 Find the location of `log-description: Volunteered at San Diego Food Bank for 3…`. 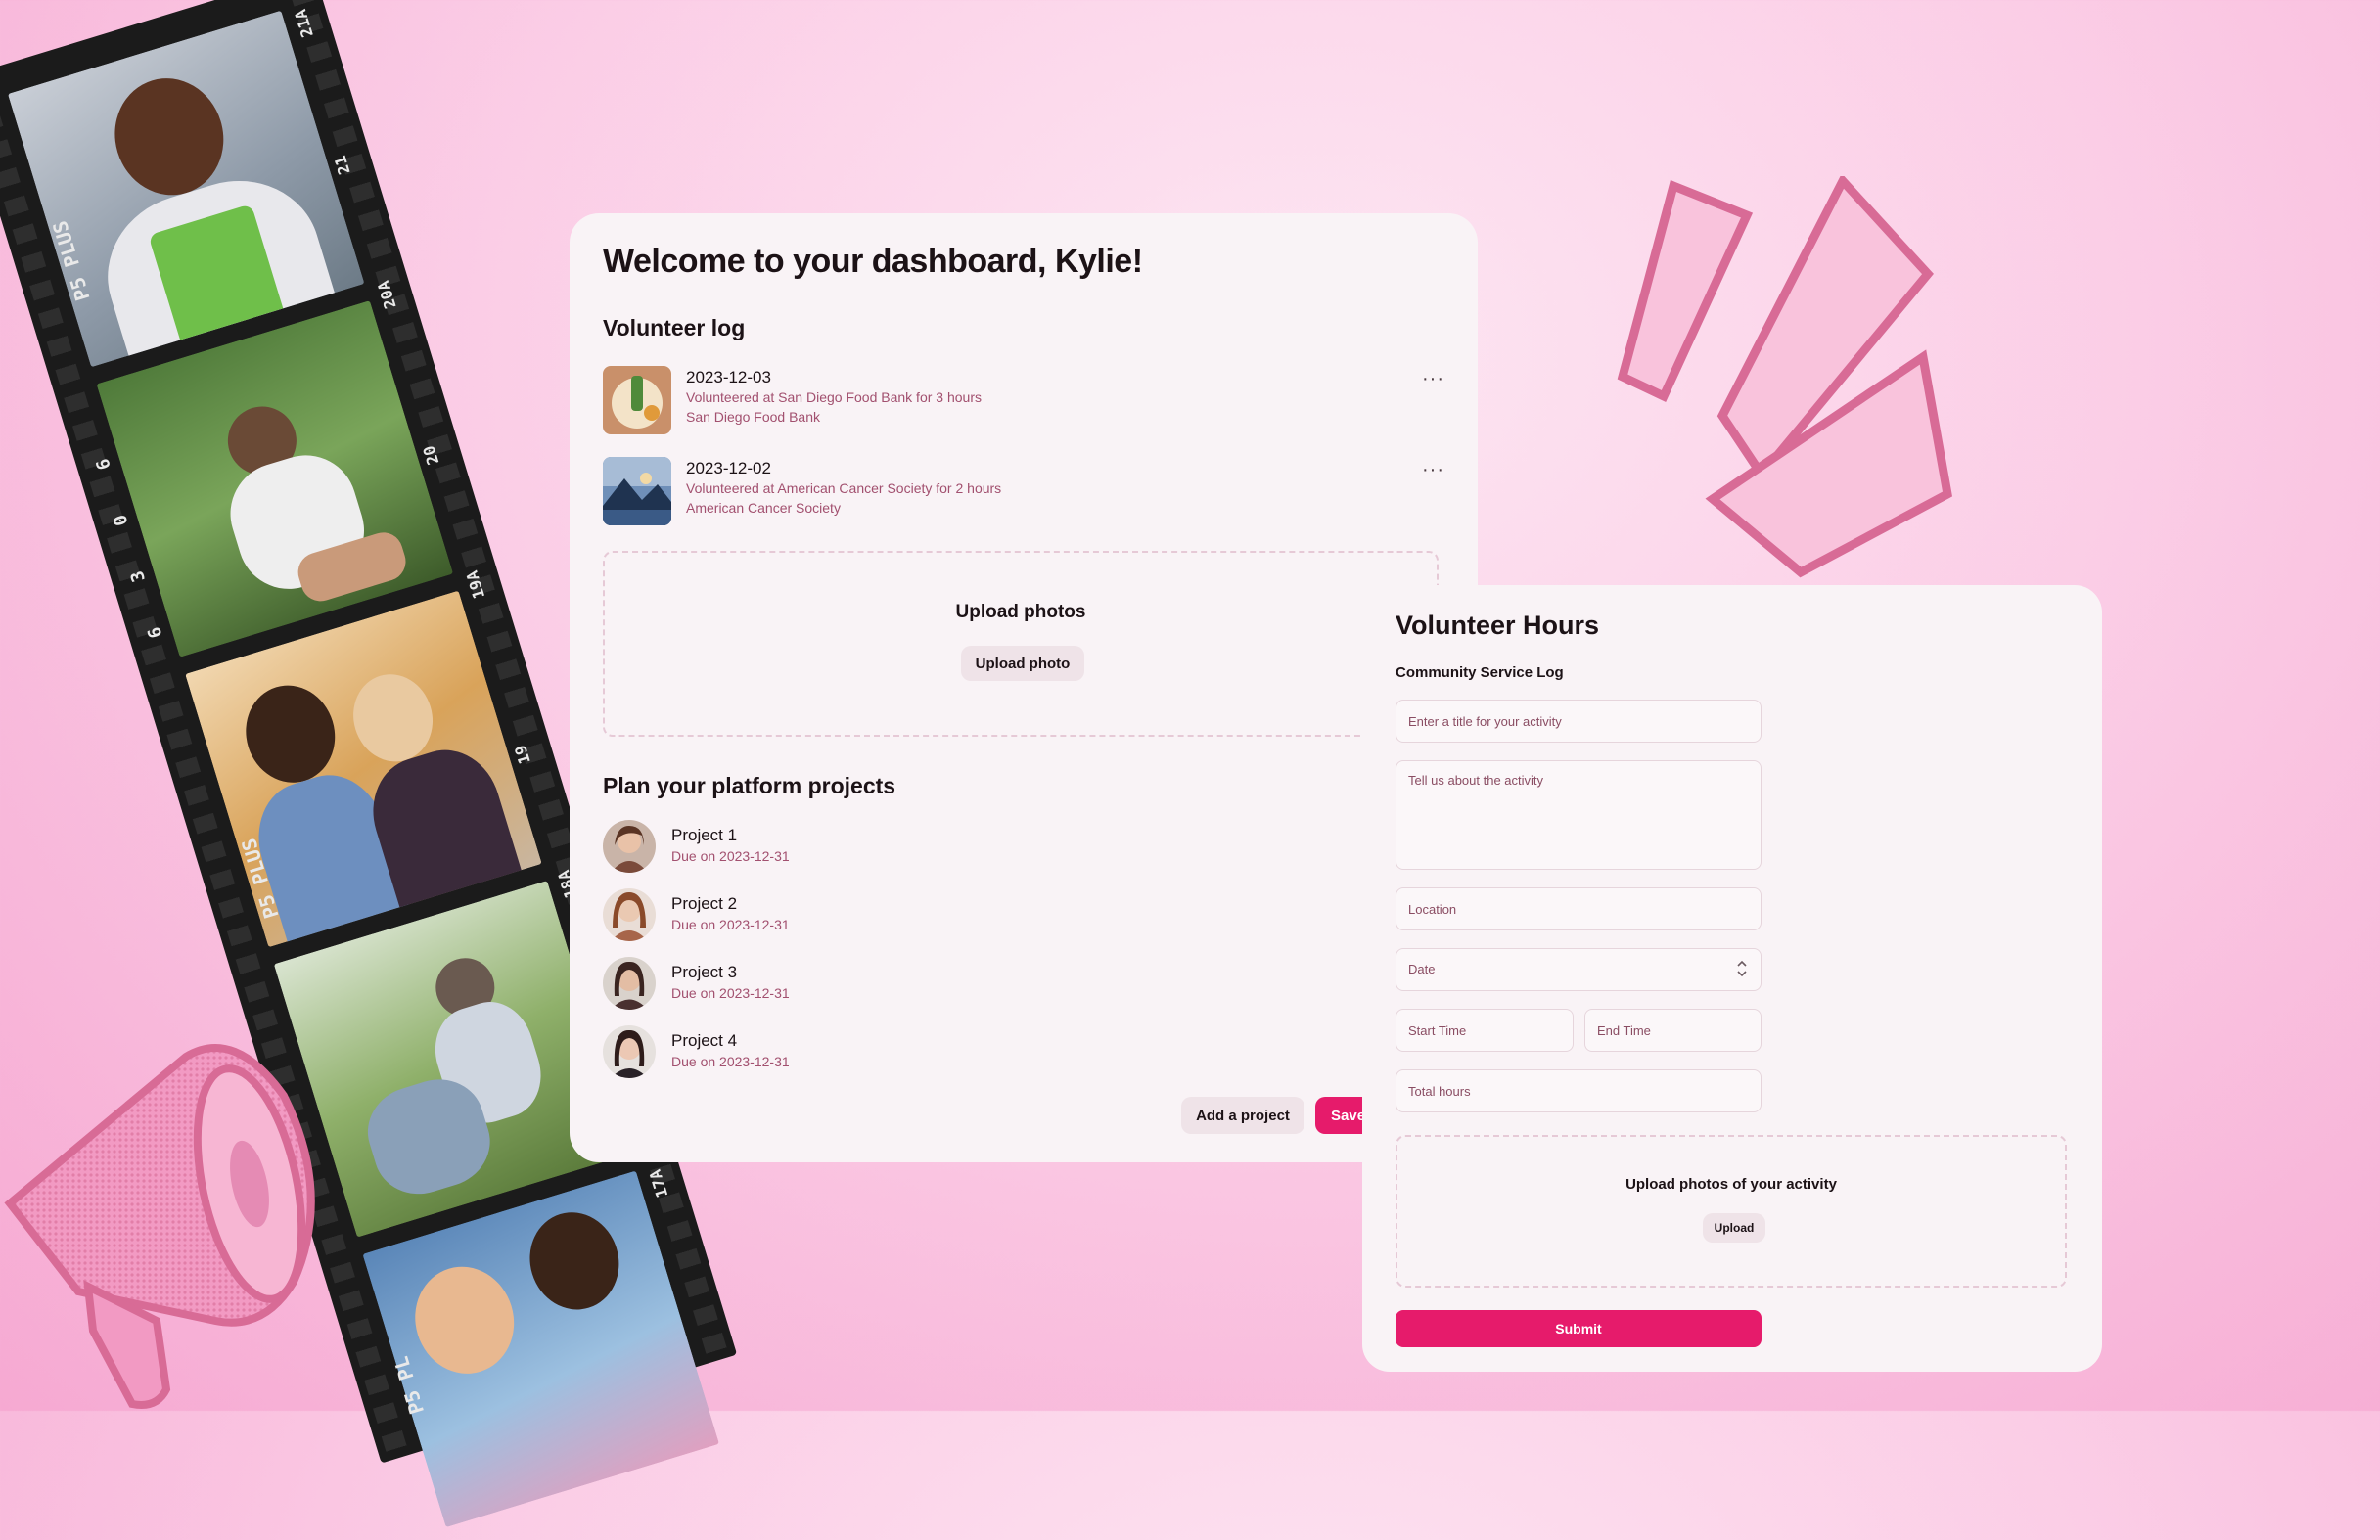

log-description: Volunteered at San Diego Food Bank for 3… is located at coordinates (834, 397).